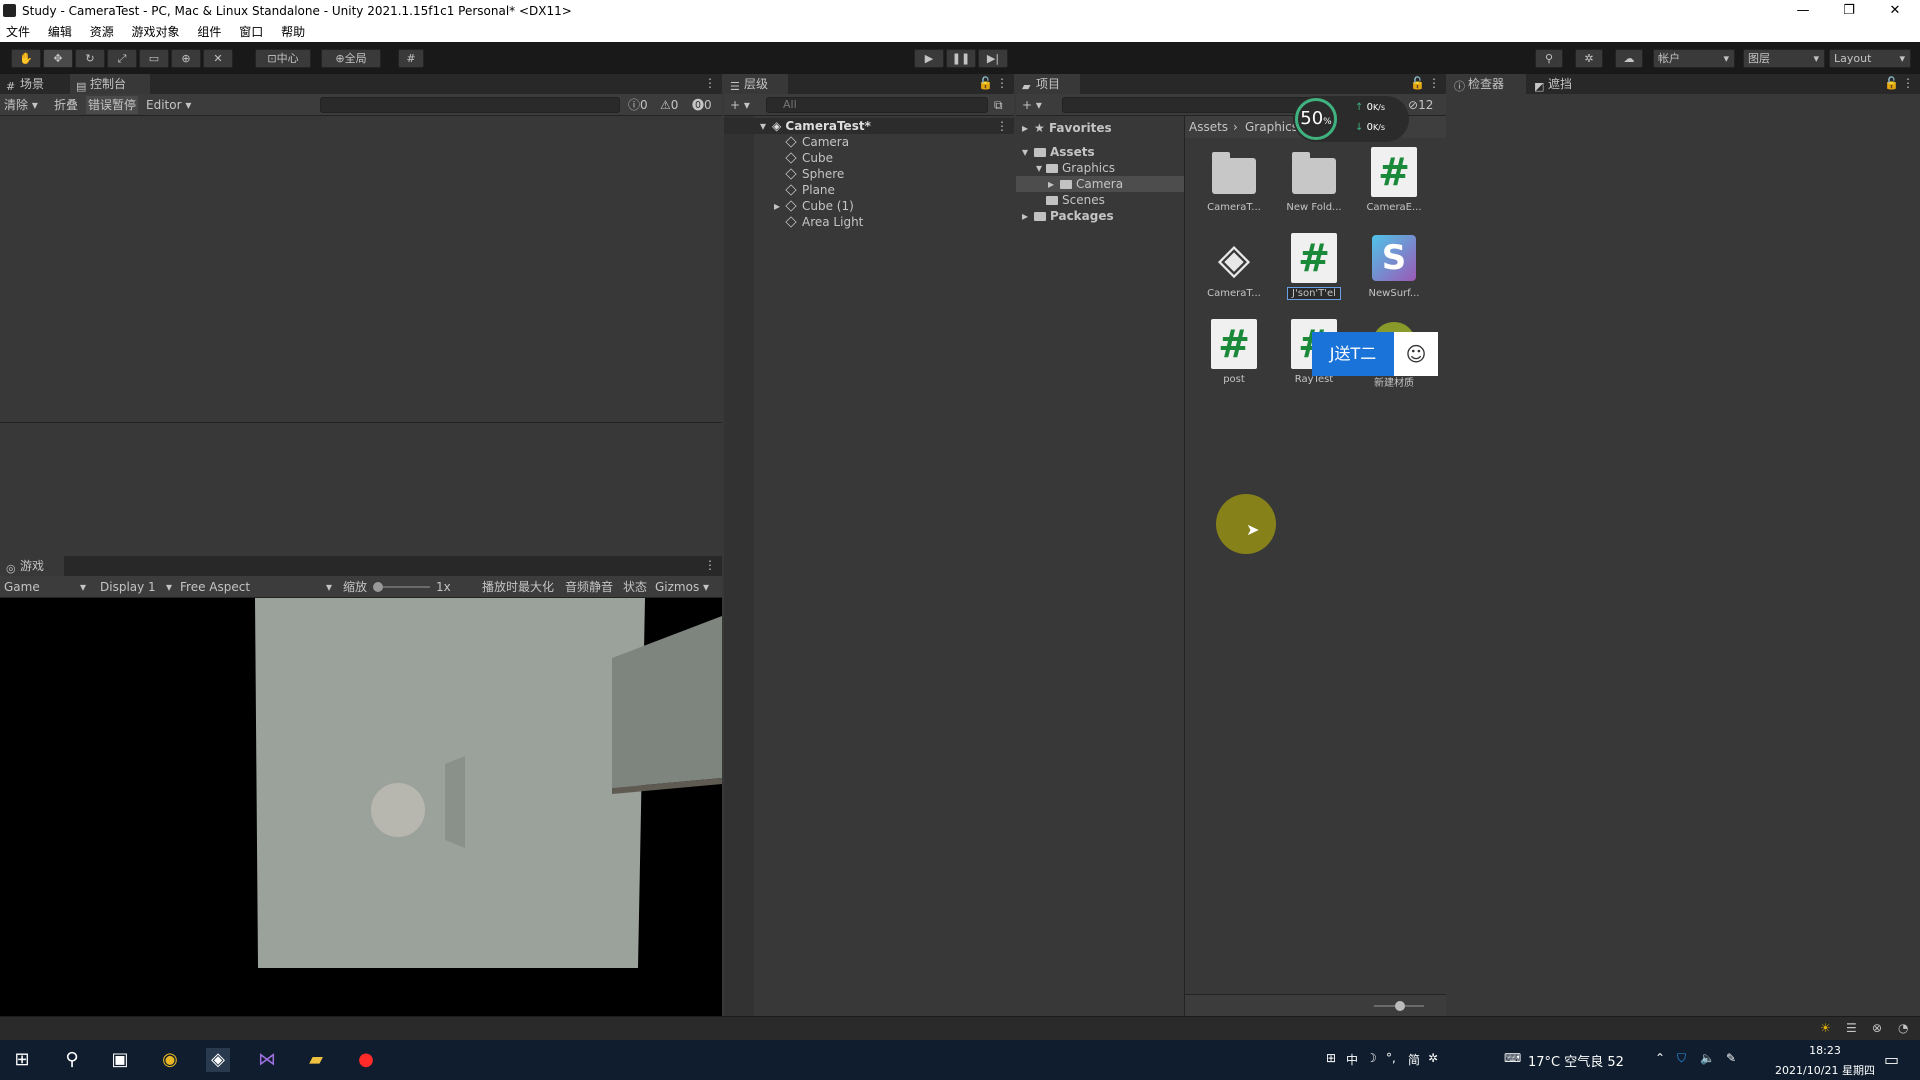 This screenshot has height=1080, width=1920. I want to click on gizmos-button: Gizmos ▾, so click(682, 587).